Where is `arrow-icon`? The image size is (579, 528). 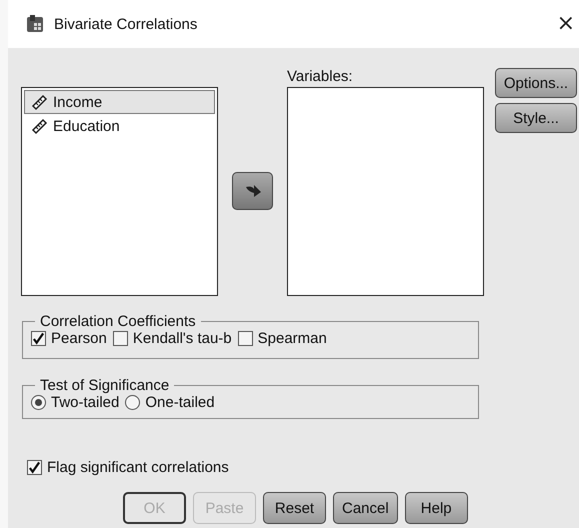 arrow-icon is located at coordinates (253, 191).